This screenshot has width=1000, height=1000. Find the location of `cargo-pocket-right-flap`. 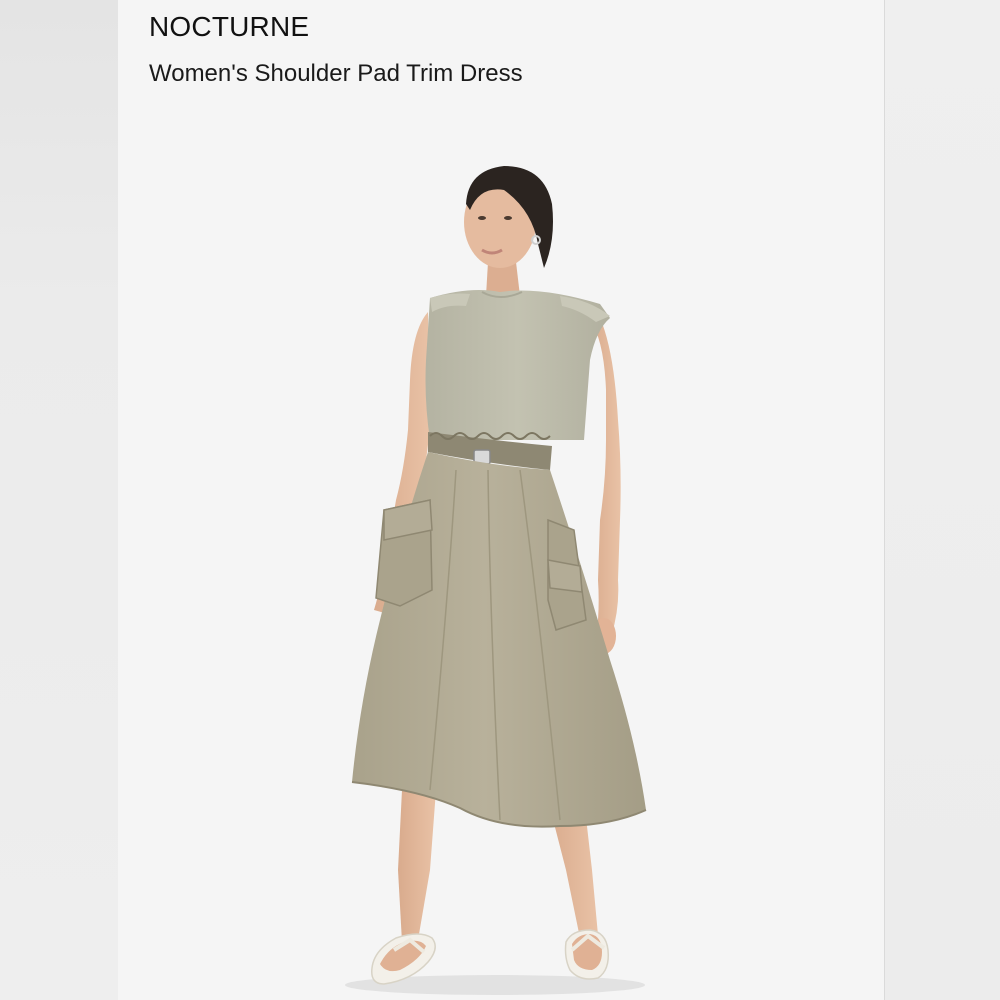

cargo-pocket-right-flap is located at coordinates (565, 576).